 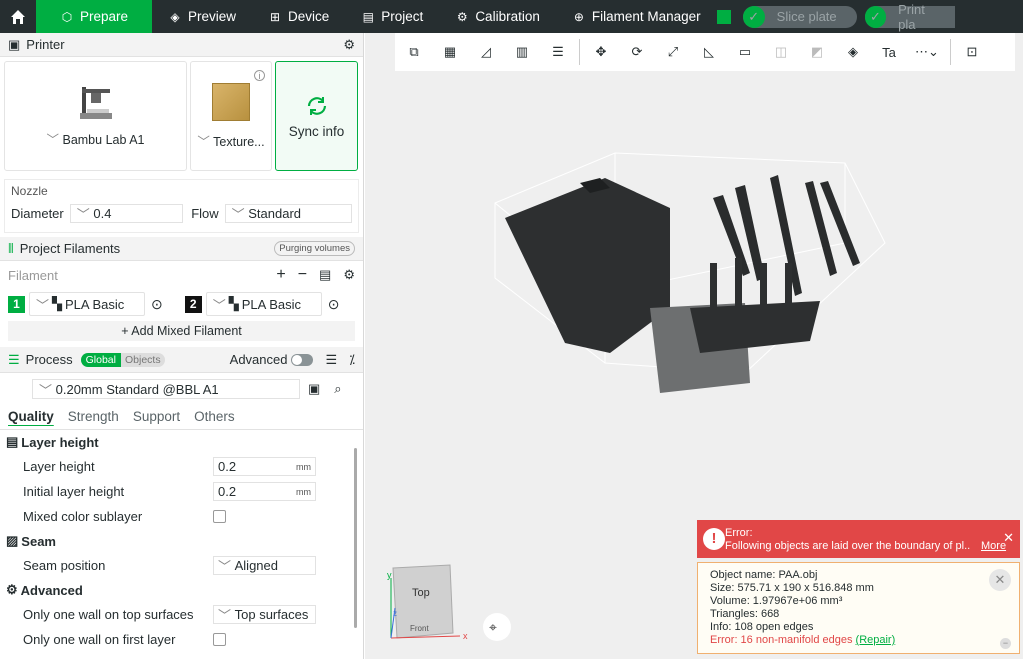 What do you see at coordinates (909, 17) in the screenshot?
I see `print-plate-button: ✓ Print pla` at bounding box center [909, 17].